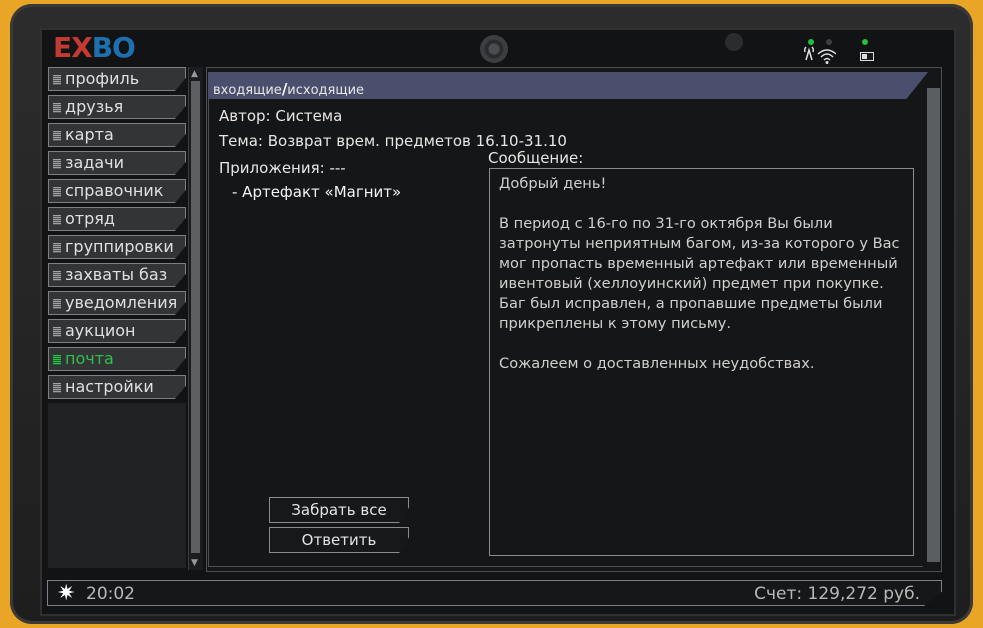 The image size is (983, 628). I want to click on sidebar-item-profile: профиль, so click(117, 79).